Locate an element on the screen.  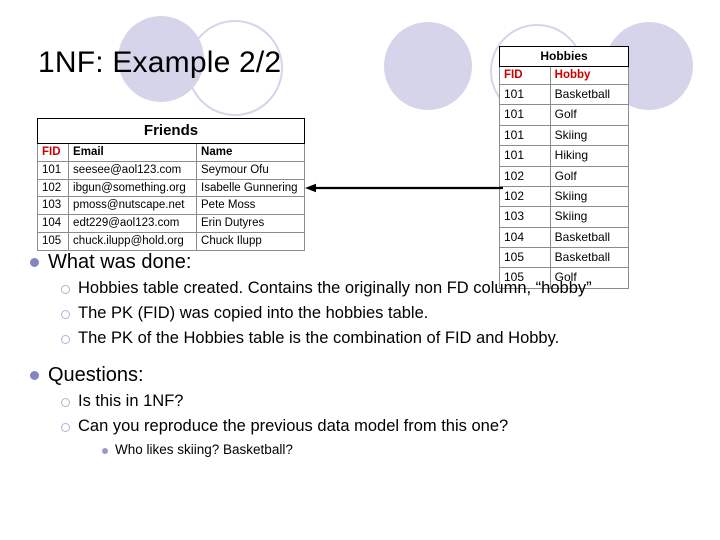
list-item-label: Is this in 1NF? is located at coordinates (131, 400).